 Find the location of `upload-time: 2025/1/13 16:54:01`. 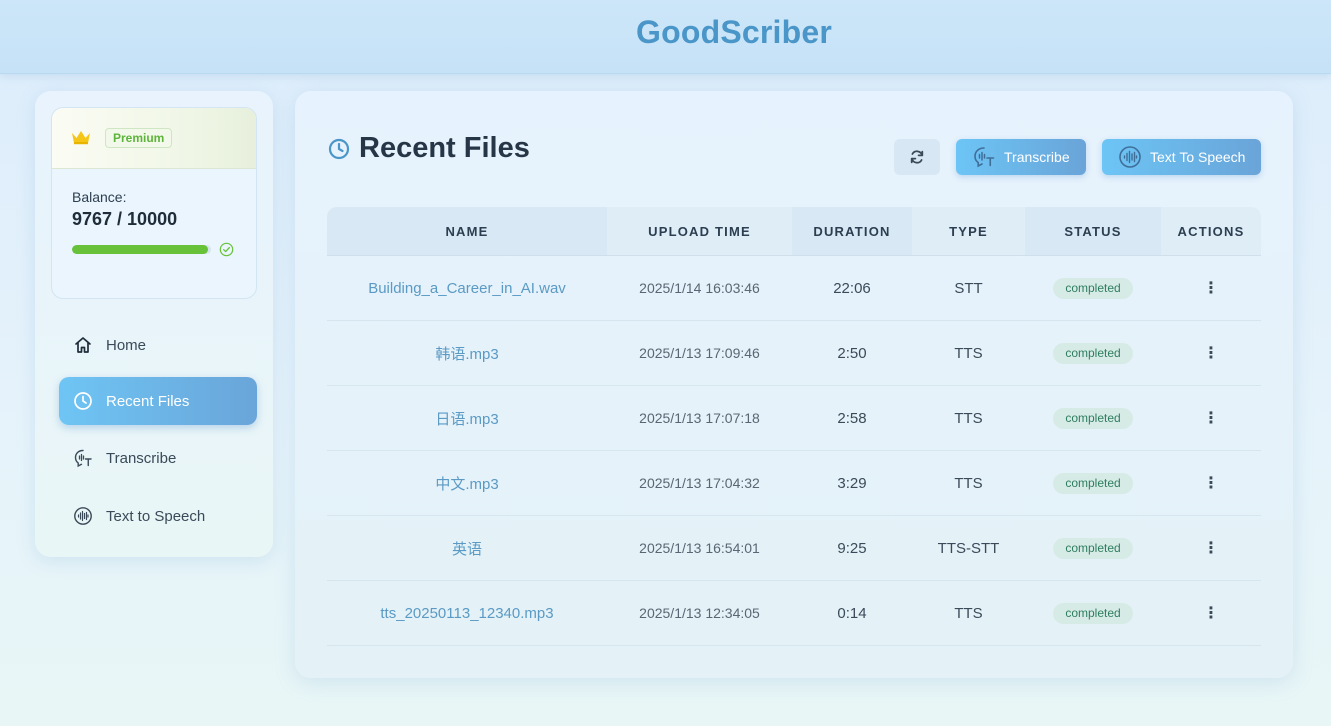

upload-time: 2025/1/13 16:54:01 is located at coordinates (699, 548).